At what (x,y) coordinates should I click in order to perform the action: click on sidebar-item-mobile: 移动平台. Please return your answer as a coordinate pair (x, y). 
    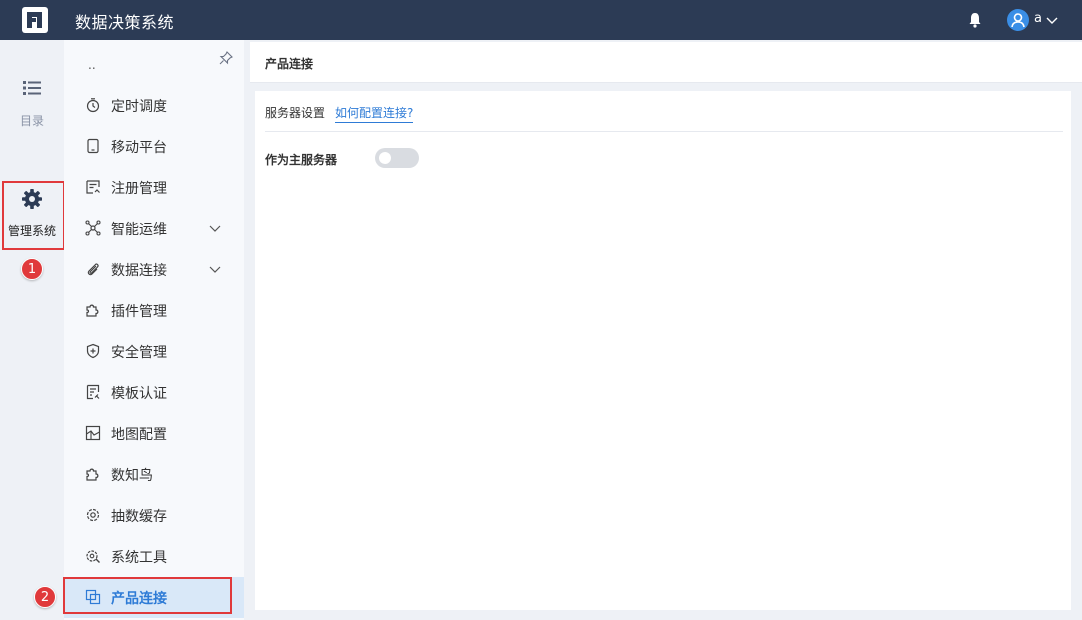
    Looking at the image, I should click on (154, 146).